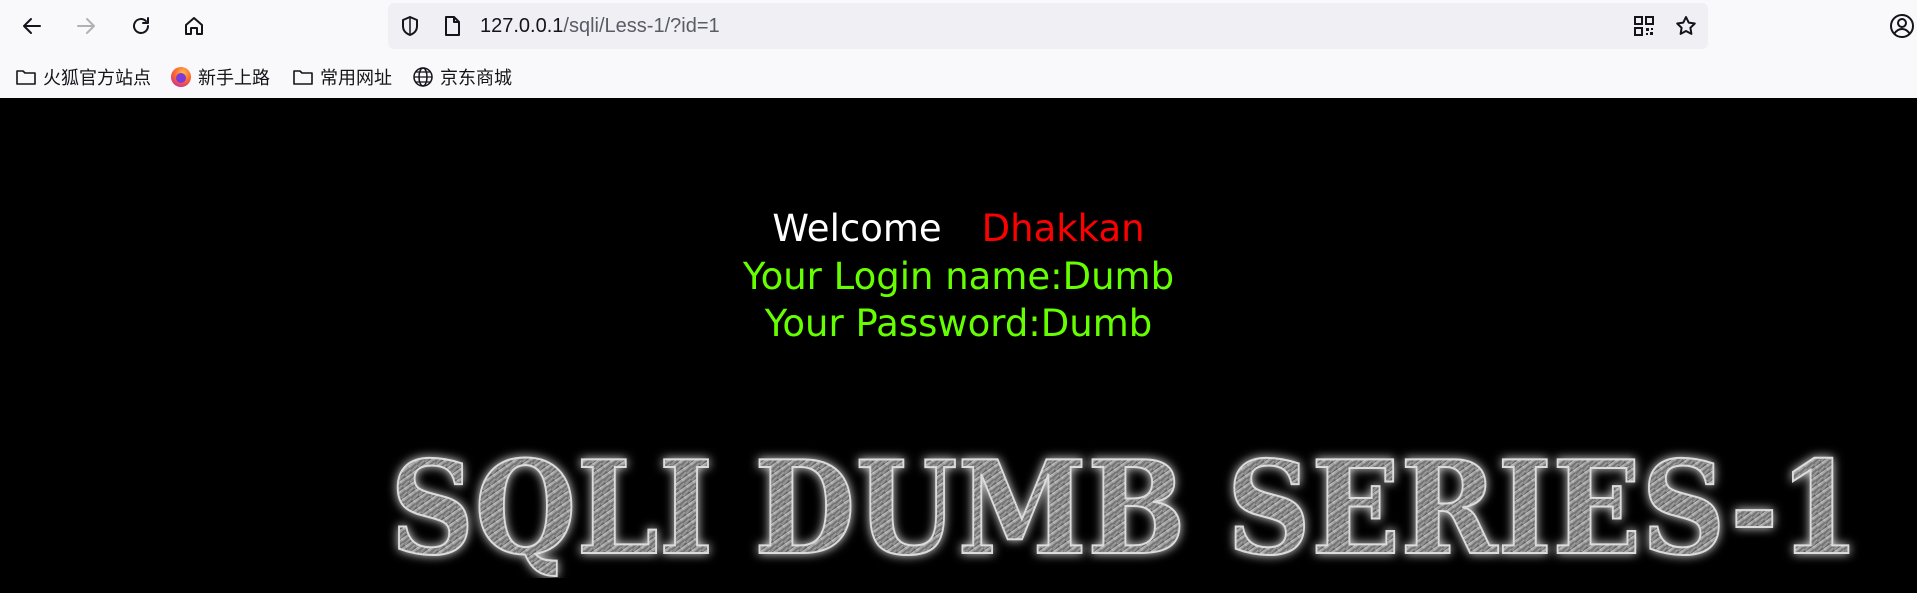 This screenshot has width=1917, height=593. I want to click on home-button, so click(194, 26).